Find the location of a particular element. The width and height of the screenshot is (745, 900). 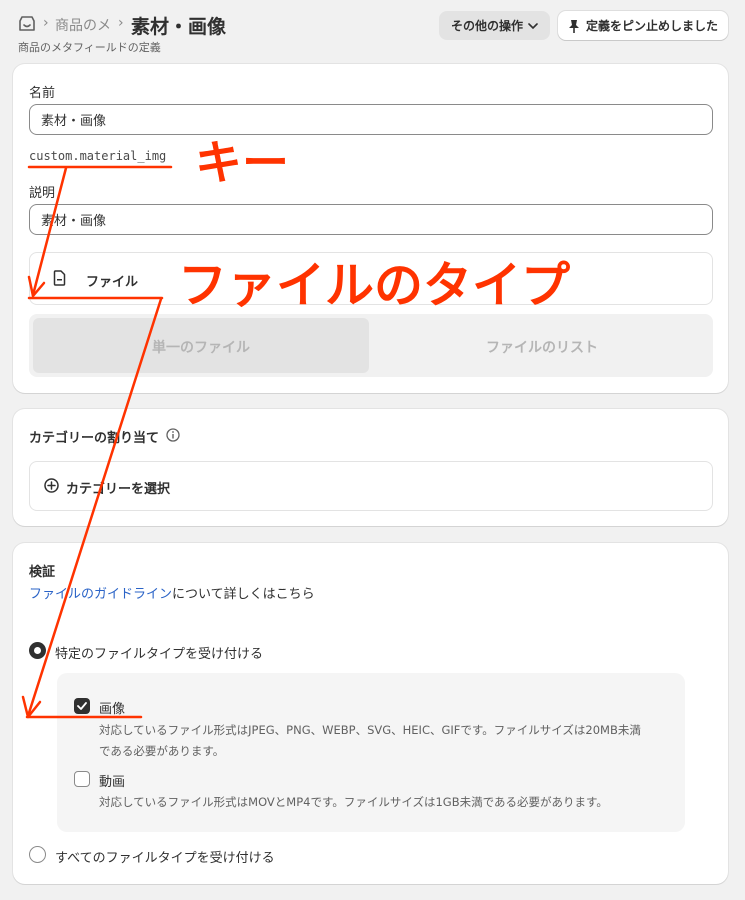

annotation-overlay is located at coordinates (97, 442).